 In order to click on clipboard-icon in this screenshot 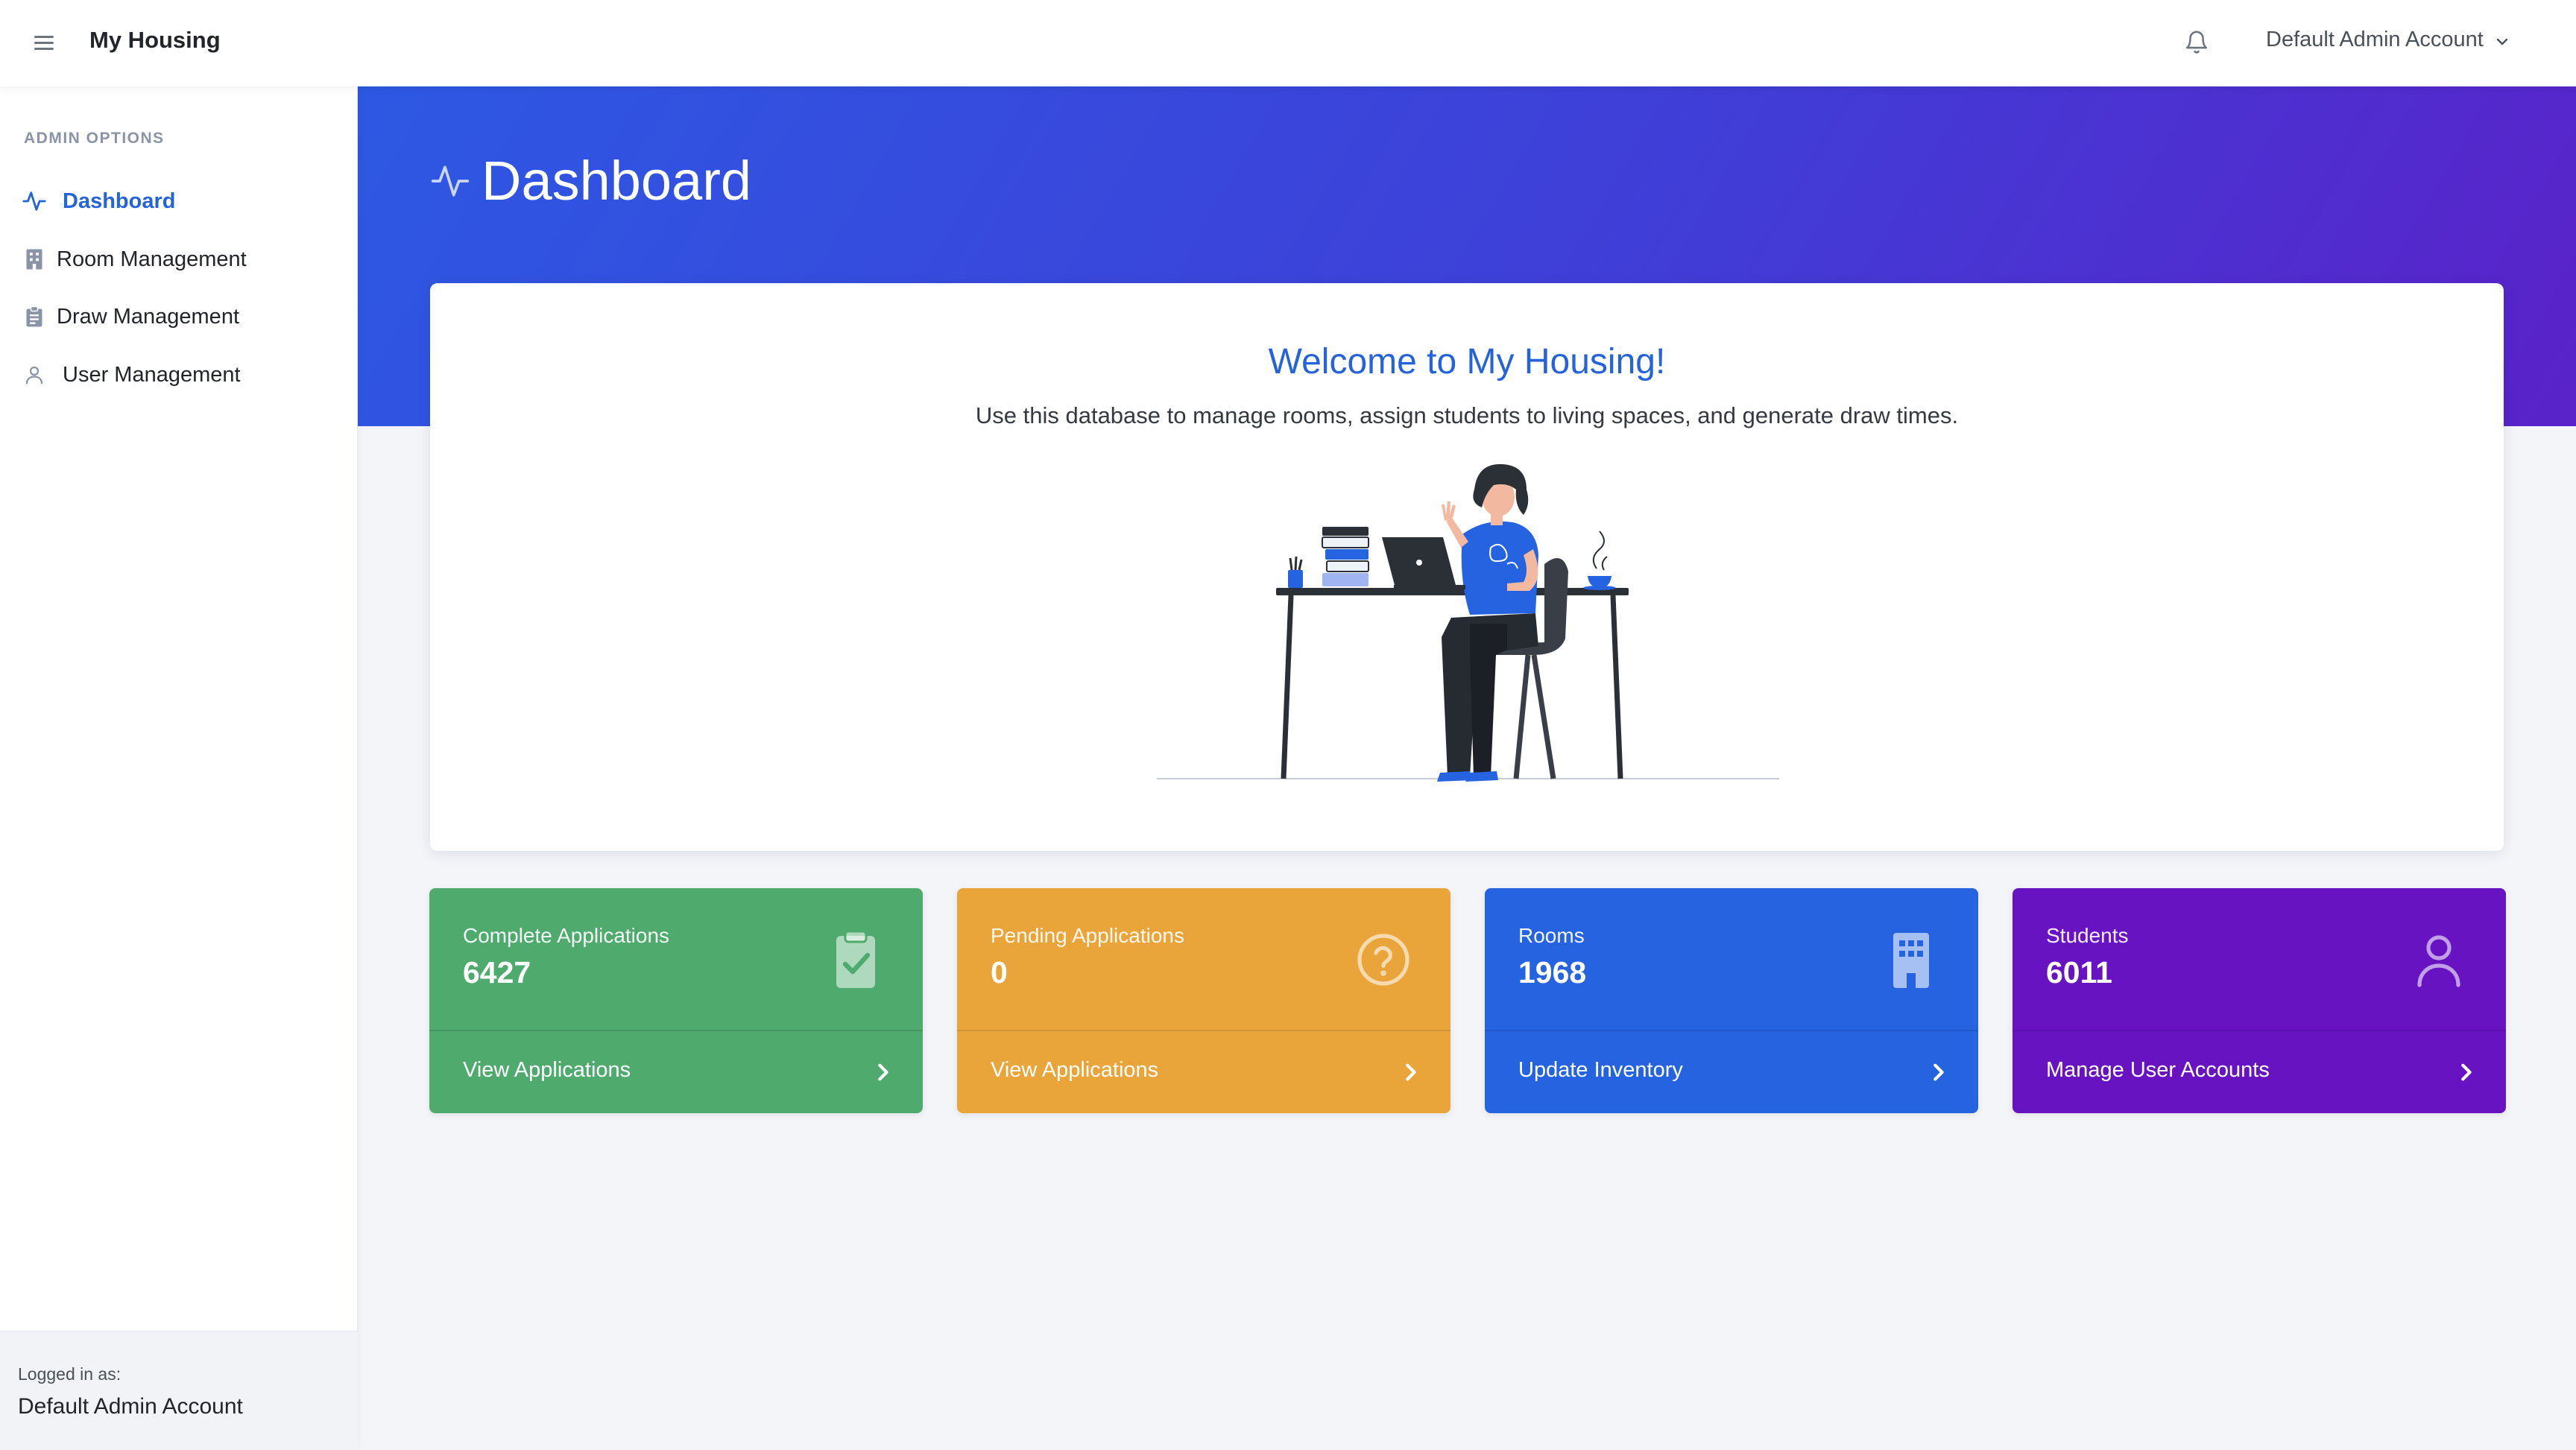, I will do `click(35, 316)`.